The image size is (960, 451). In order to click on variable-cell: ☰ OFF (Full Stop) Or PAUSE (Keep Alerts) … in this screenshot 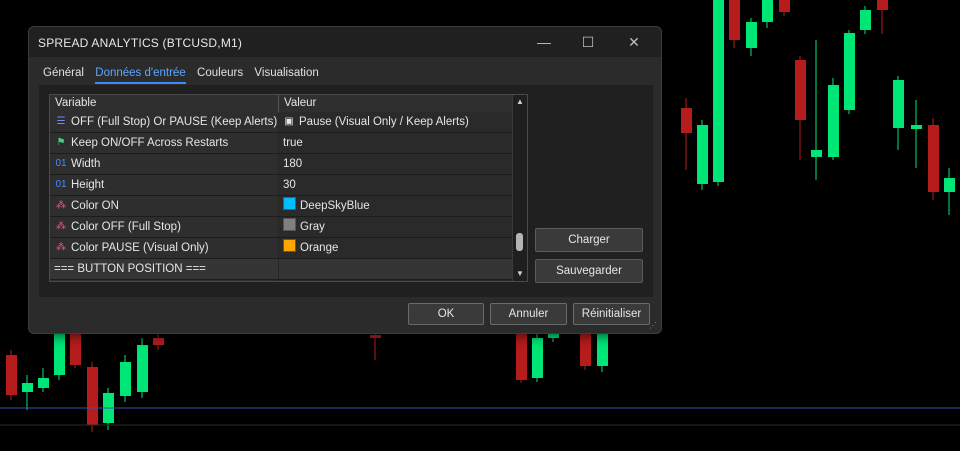, I will do `click(164, 122)`.